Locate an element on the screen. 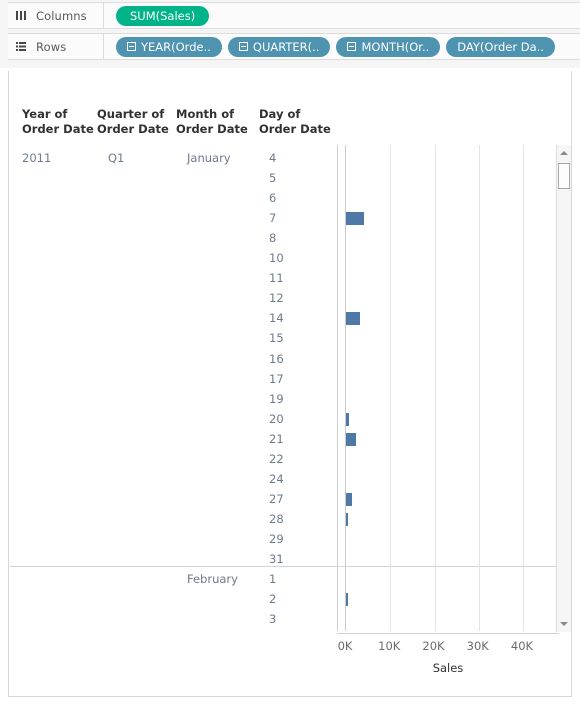  row-group-separator is located at coordinates (285, 567).